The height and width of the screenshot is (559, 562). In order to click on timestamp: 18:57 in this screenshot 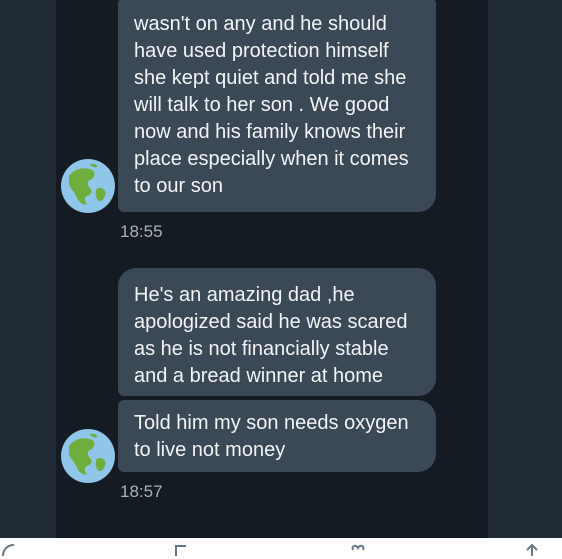, I will do `click(141, 491)`.